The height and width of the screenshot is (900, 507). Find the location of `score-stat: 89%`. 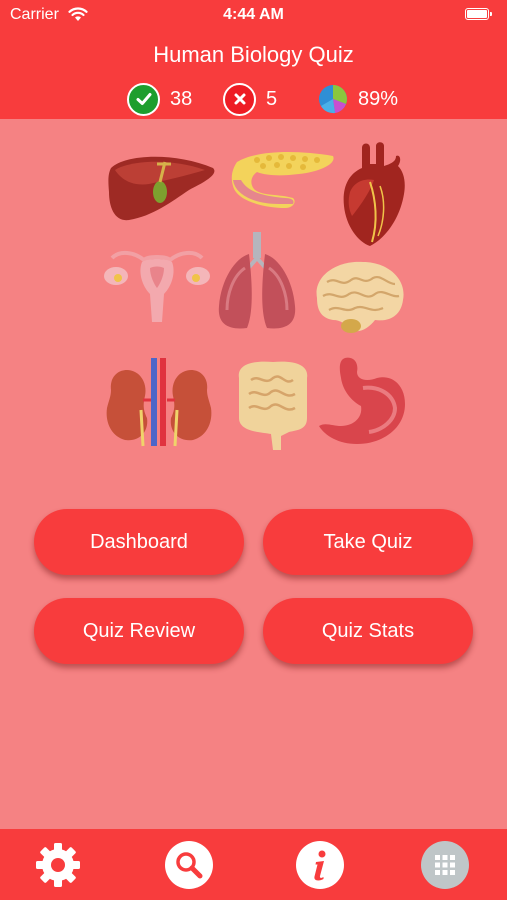

score-stat: 89% is located at coordinates (358, 99).